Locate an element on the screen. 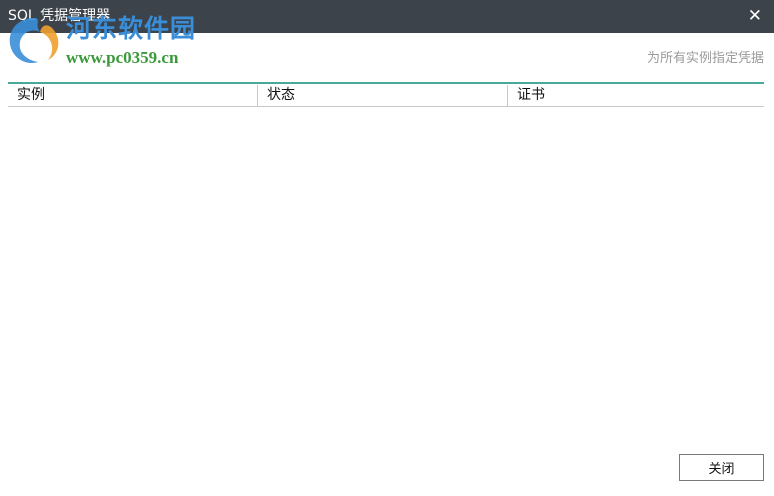  table-header: 实例 状态 证书 is located at coordinates (386, 96).